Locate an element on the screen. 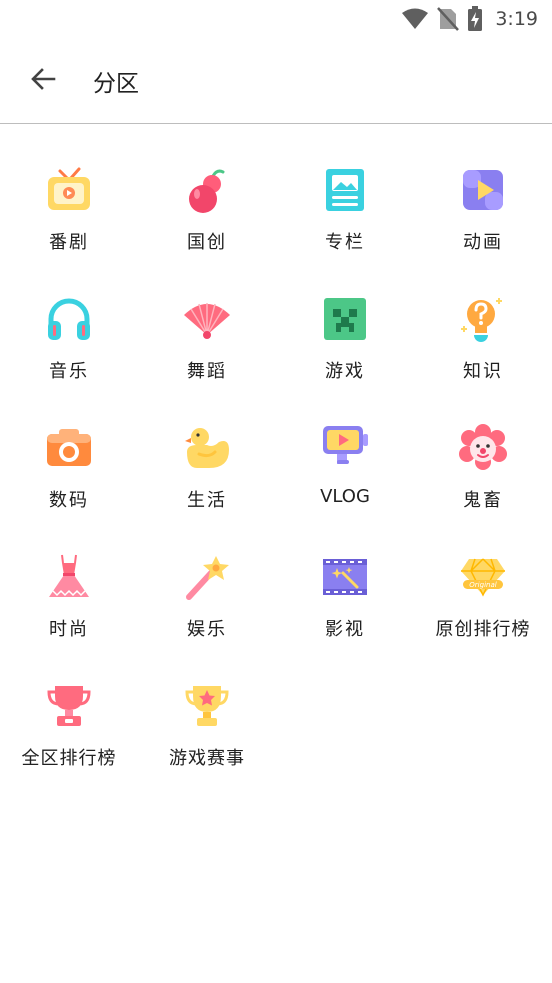 The image size is (552, 983). category-label: 数码 is located at coordinates (69, 500).